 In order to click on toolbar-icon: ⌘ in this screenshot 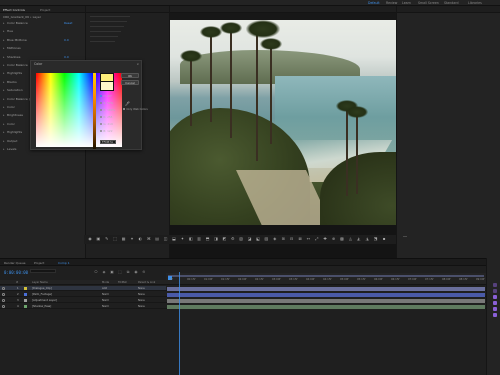, I will do `click(149, 239)`.